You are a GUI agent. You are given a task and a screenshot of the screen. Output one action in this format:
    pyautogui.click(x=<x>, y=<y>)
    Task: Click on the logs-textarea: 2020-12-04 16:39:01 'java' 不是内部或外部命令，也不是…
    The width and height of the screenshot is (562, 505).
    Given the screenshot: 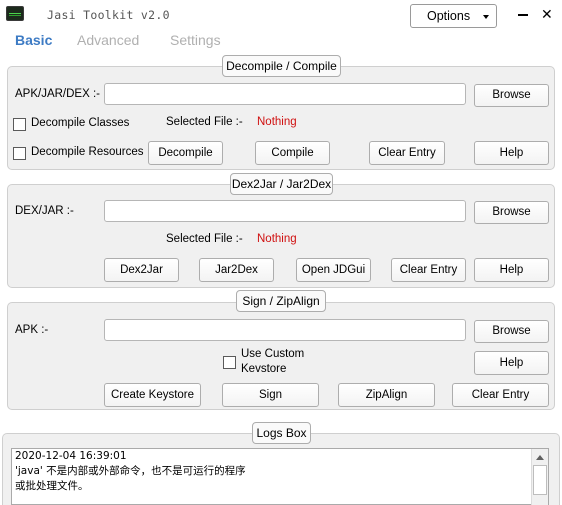 What is the action you would take?
    pyautogui.click(x=280, y=476)
    